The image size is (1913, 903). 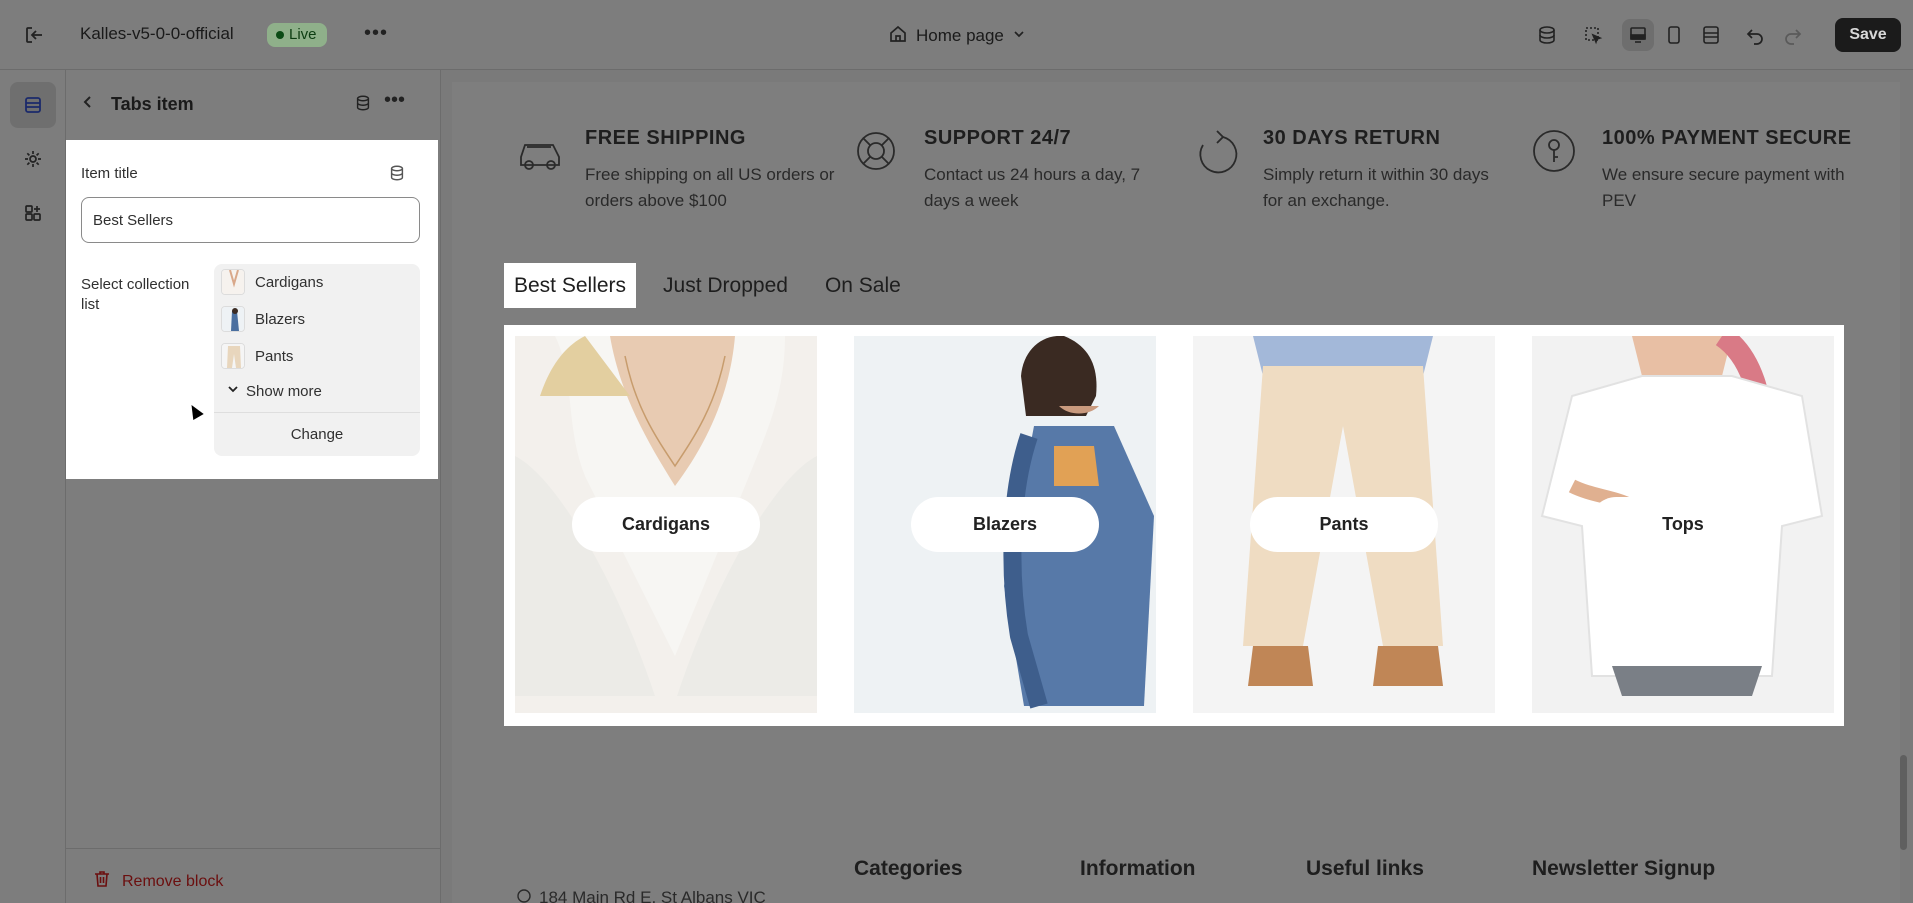 What do you see at coordinates (1032, 187) in the screenshot?
I see `feature-text: Contact us 24 hours a day, 7 days a week` at bounding box center [1032, 187].